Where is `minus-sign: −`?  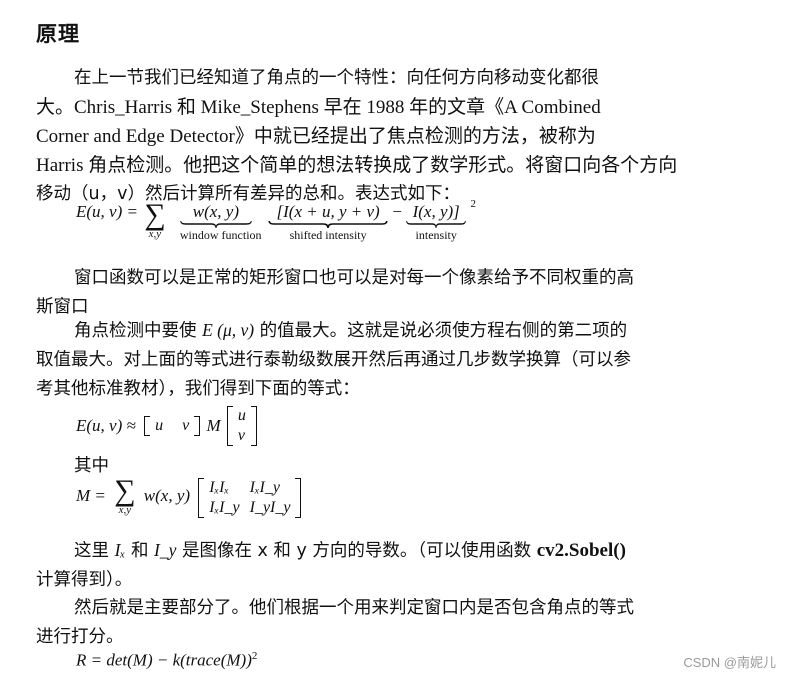
minus-sign: − is located at coordinates (397, 211).